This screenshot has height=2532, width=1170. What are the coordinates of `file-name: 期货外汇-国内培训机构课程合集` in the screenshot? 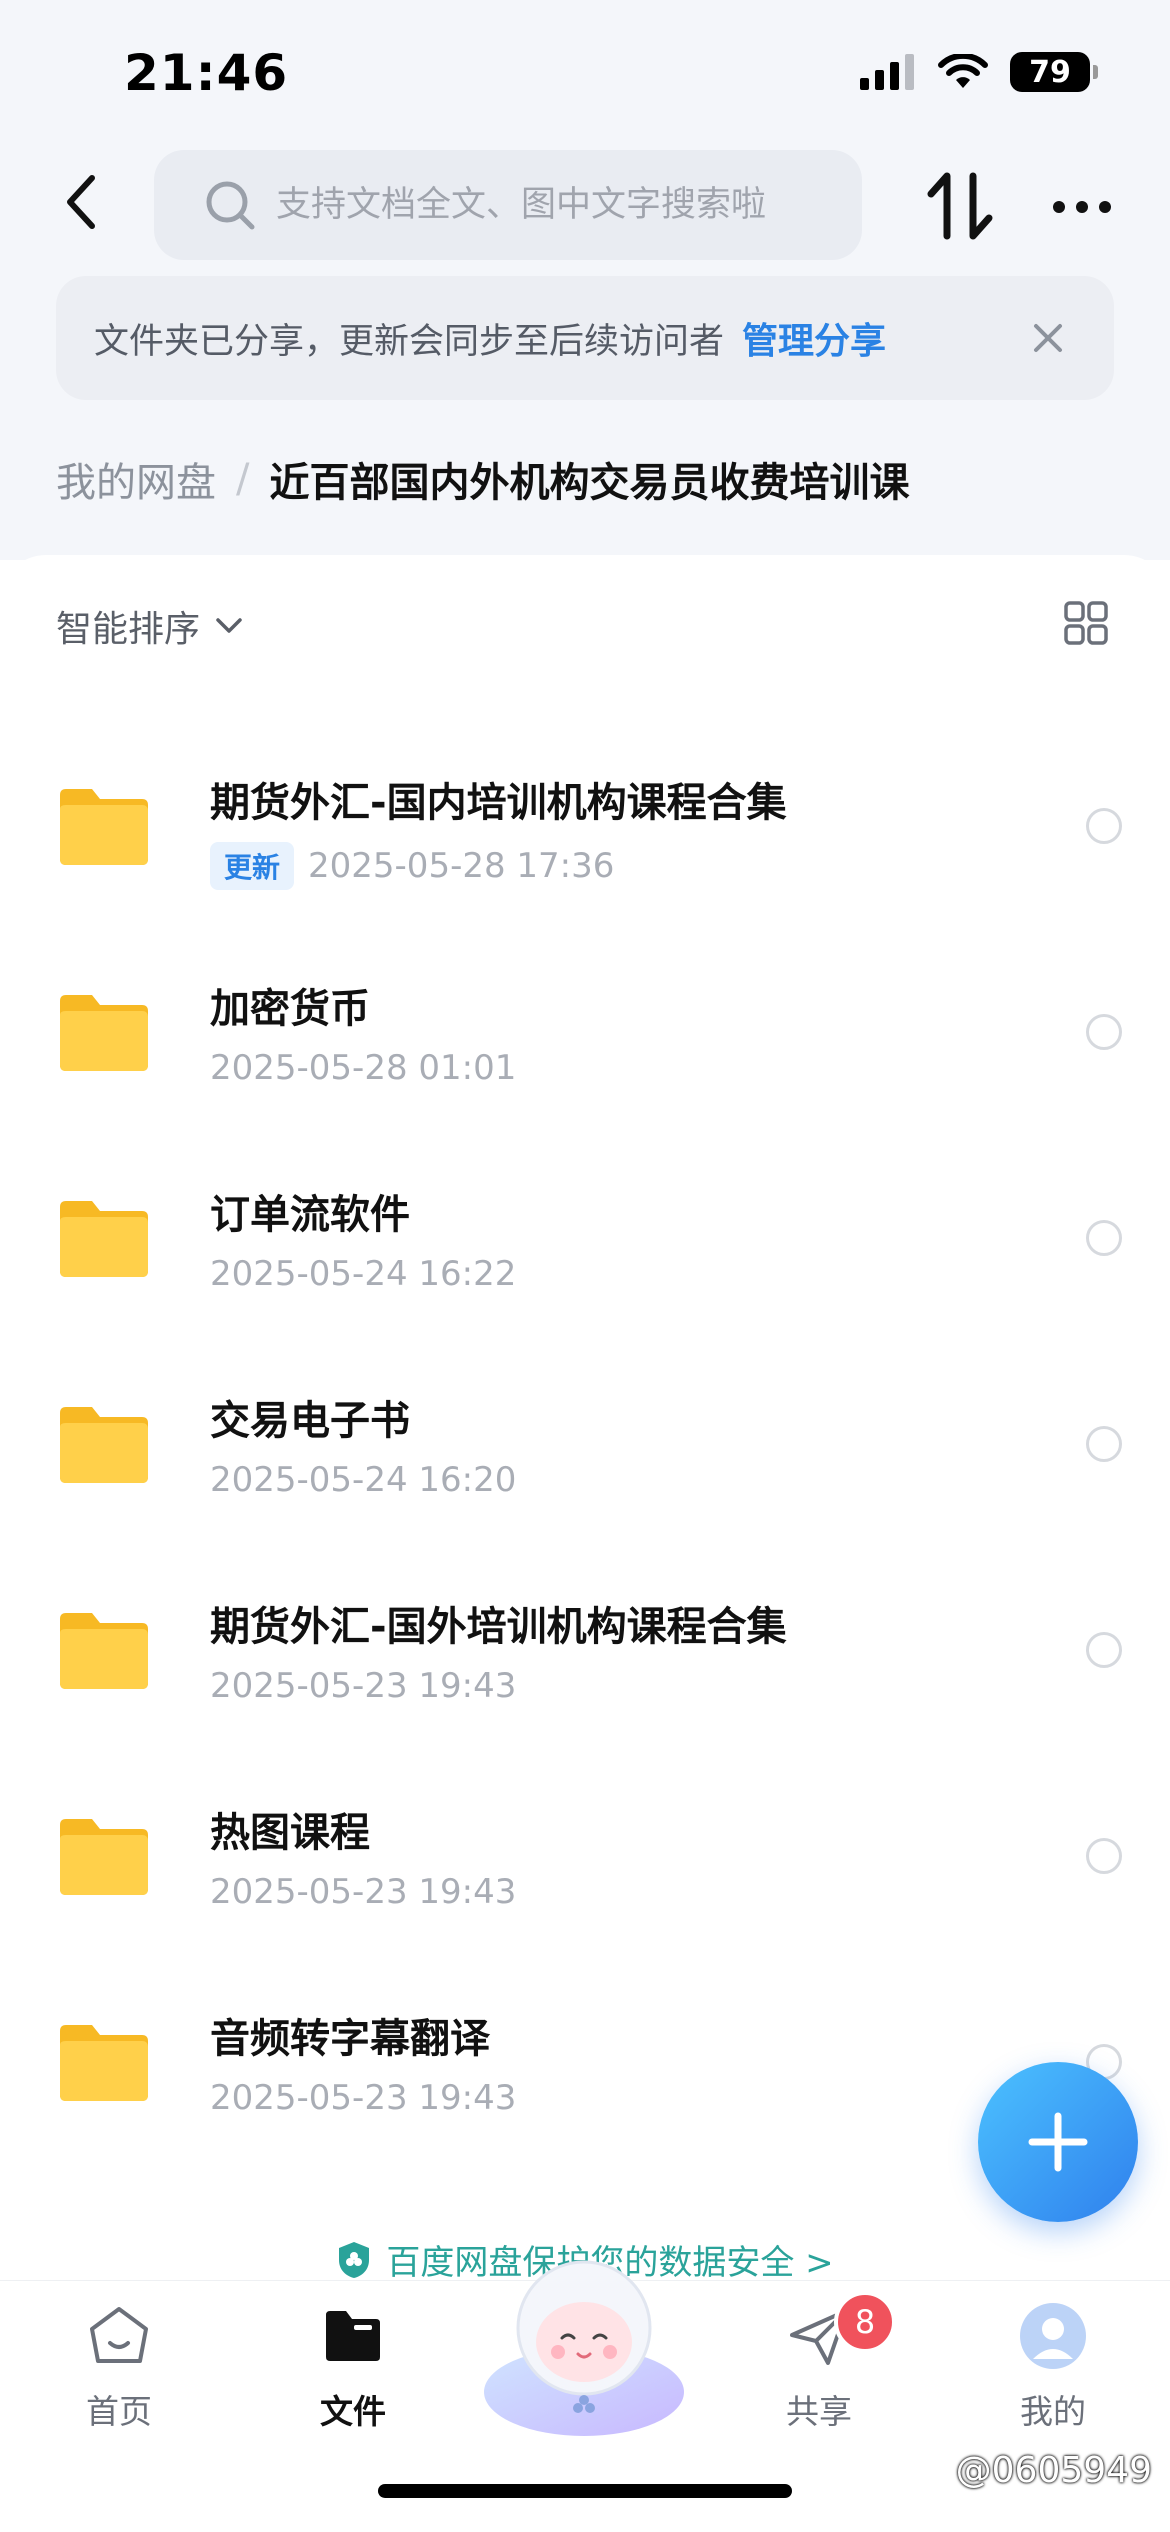 It's located at (498, 803).